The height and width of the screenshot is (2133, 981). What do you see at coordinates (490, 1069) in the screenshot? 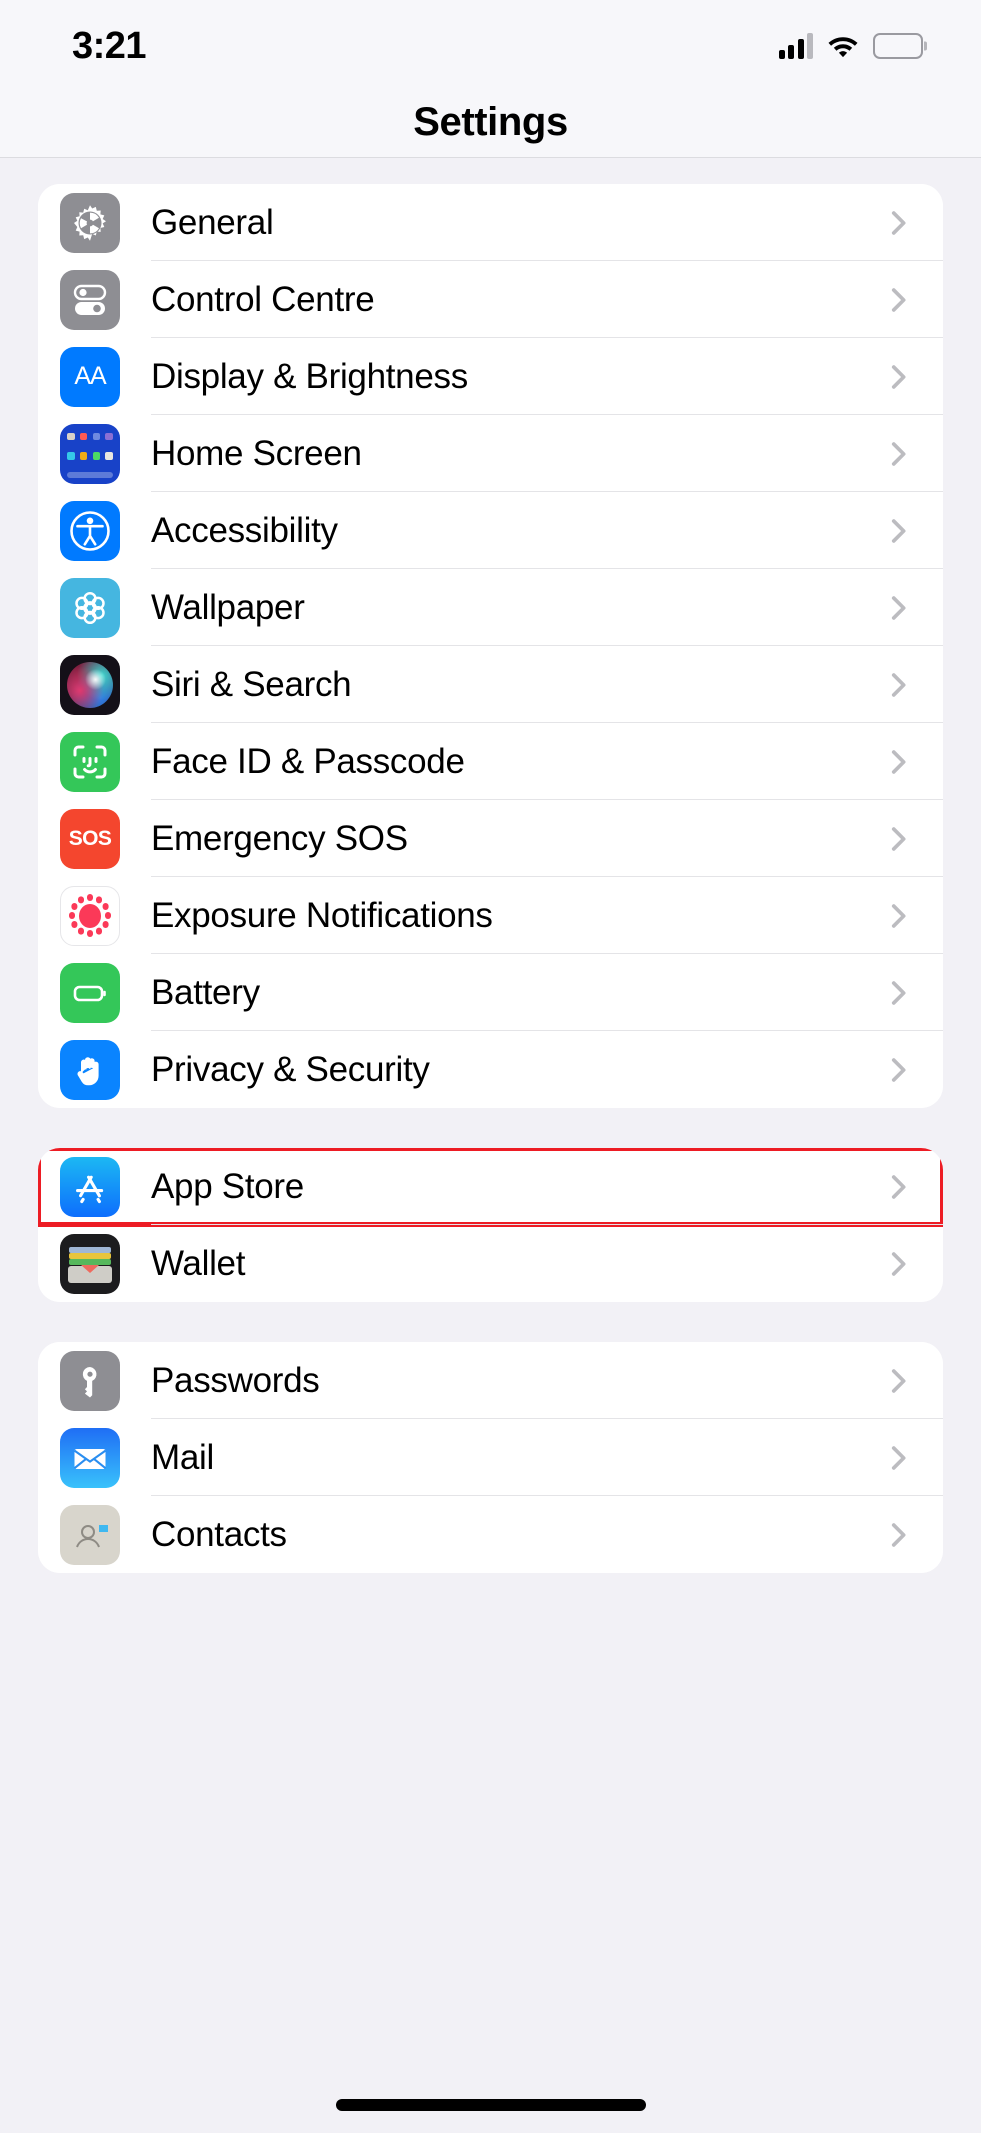
I see `settings-row-privacy-security: Privacy & Security` at bounding box center [490, 1069].